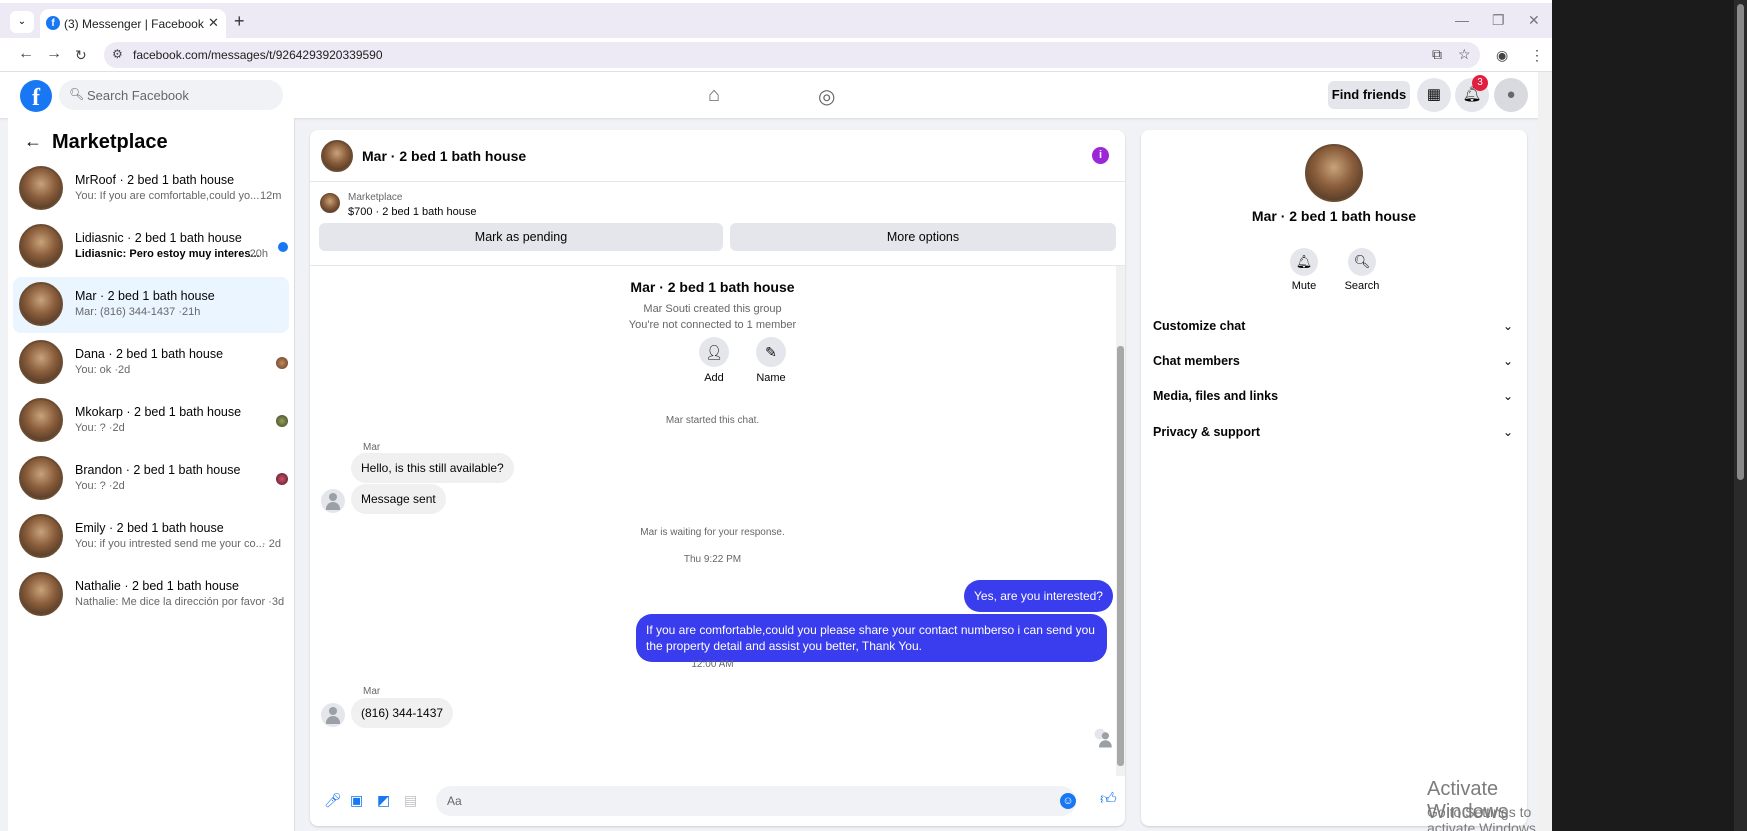  Describe the element at coordinates (717, 156) in the screenshot. I see `chat-header: Mar · 2 bed 1 bath house i` at that location.